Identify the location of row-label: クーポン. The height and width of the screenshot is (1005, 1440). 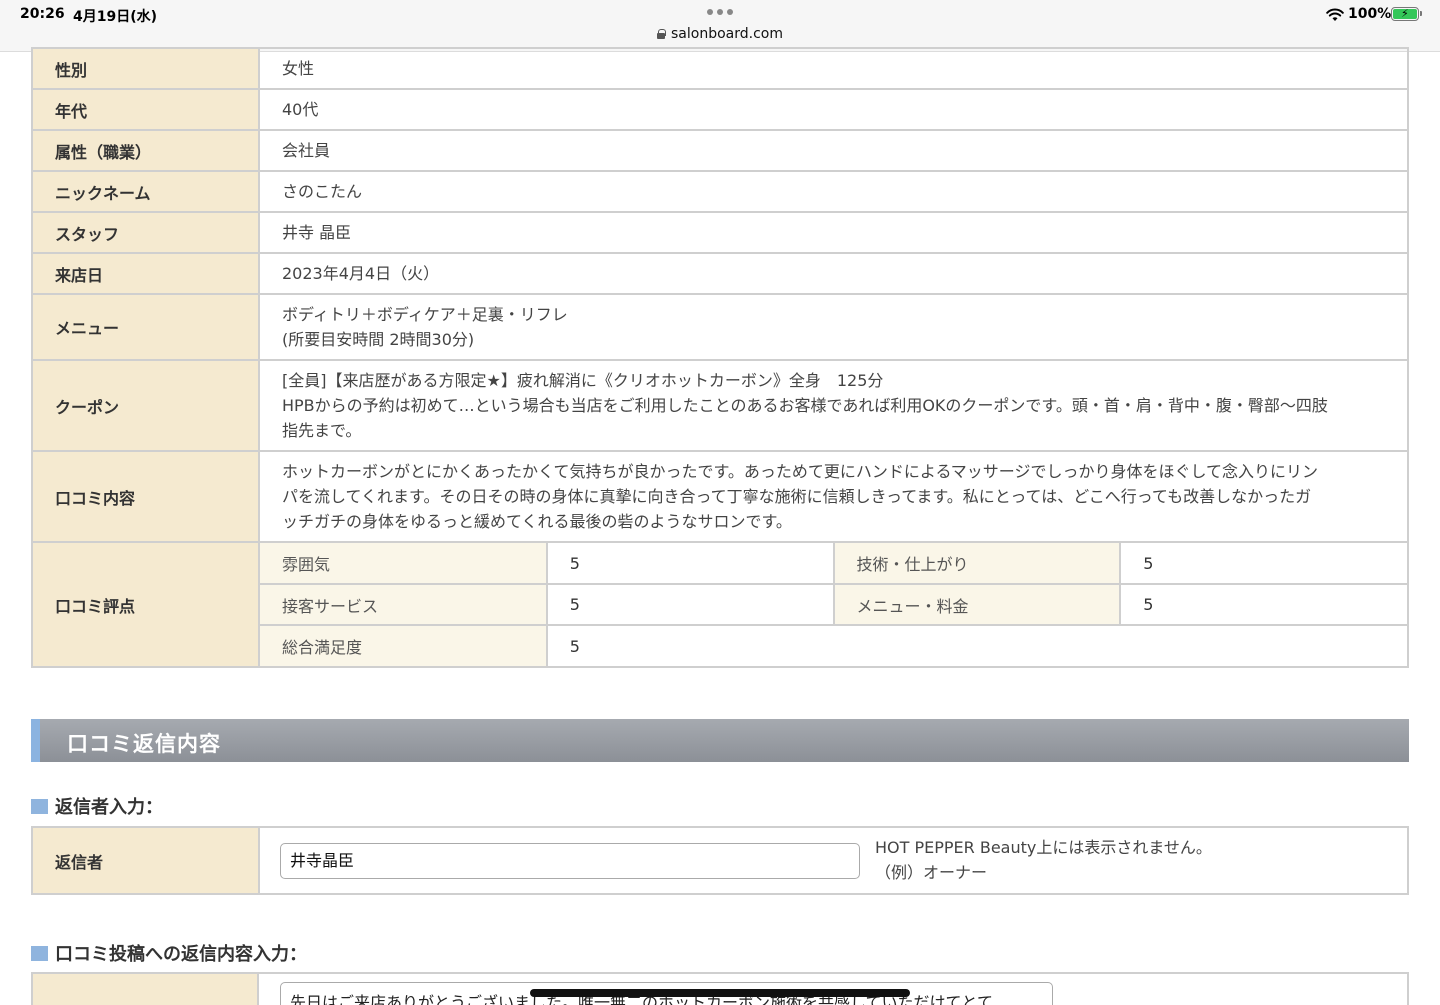
(145, 405).